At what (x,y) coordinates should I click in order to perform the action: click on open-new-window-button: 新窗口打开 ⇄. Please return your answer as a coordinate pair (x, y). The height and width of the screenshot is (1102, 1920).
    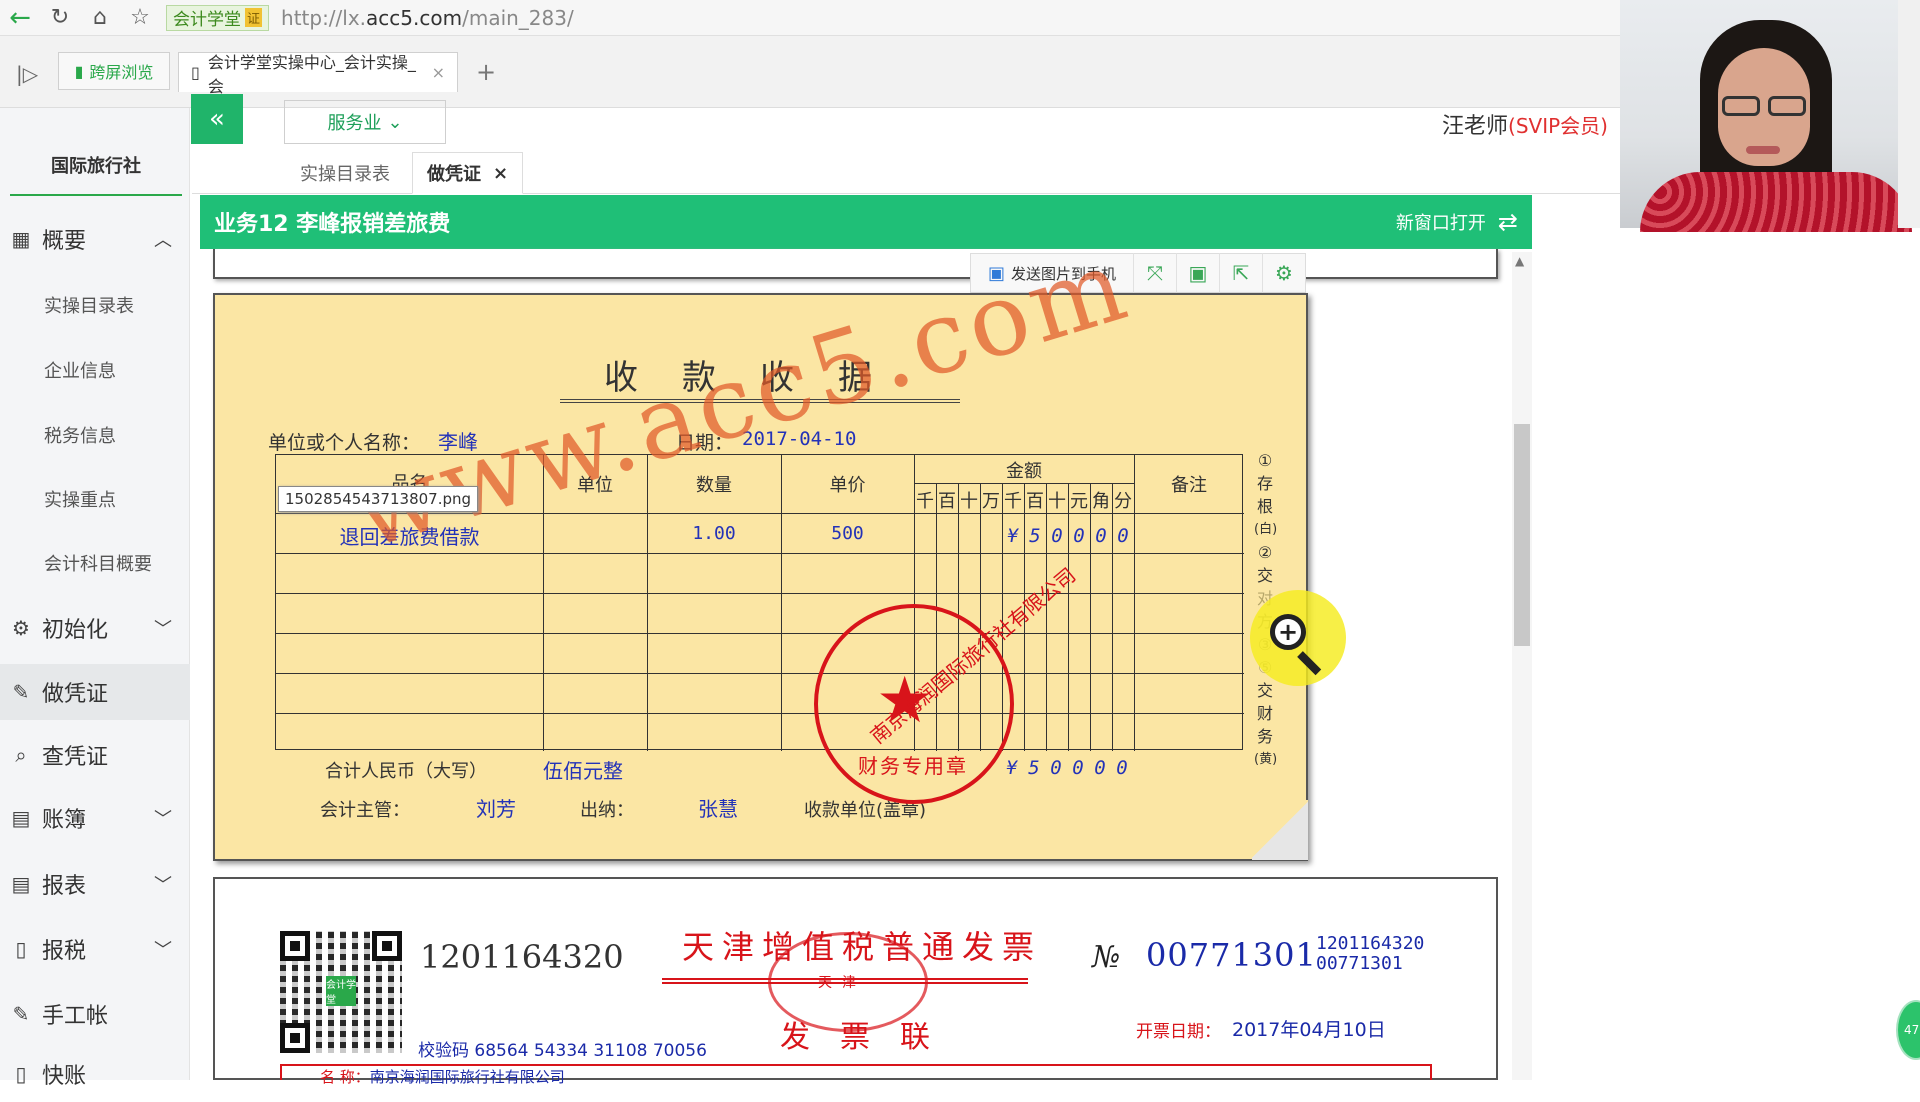
    Looking at the image, I should click on (1457, 222).